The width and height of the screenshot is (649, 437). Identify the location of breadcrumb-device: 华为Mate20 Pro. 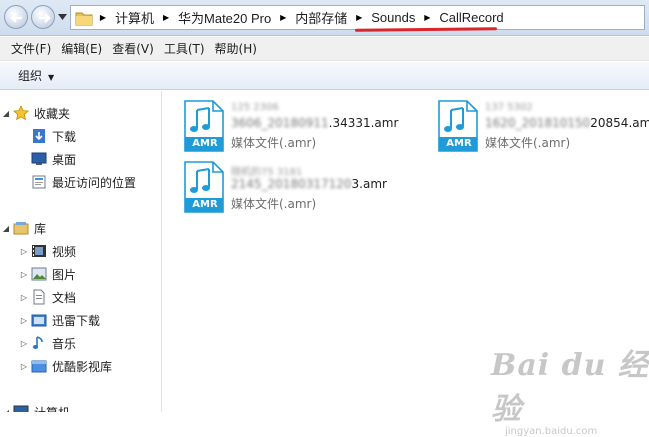
(224, 17).